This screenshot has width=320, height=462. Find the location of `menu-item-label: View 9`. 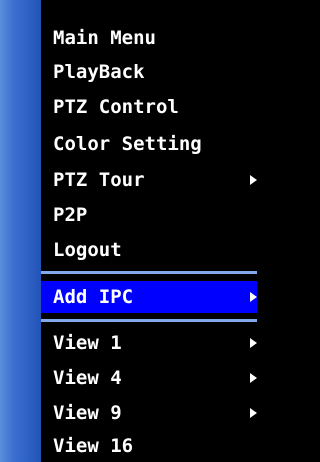

menu-item-label: View 9 is located at coordinates (87, 413).